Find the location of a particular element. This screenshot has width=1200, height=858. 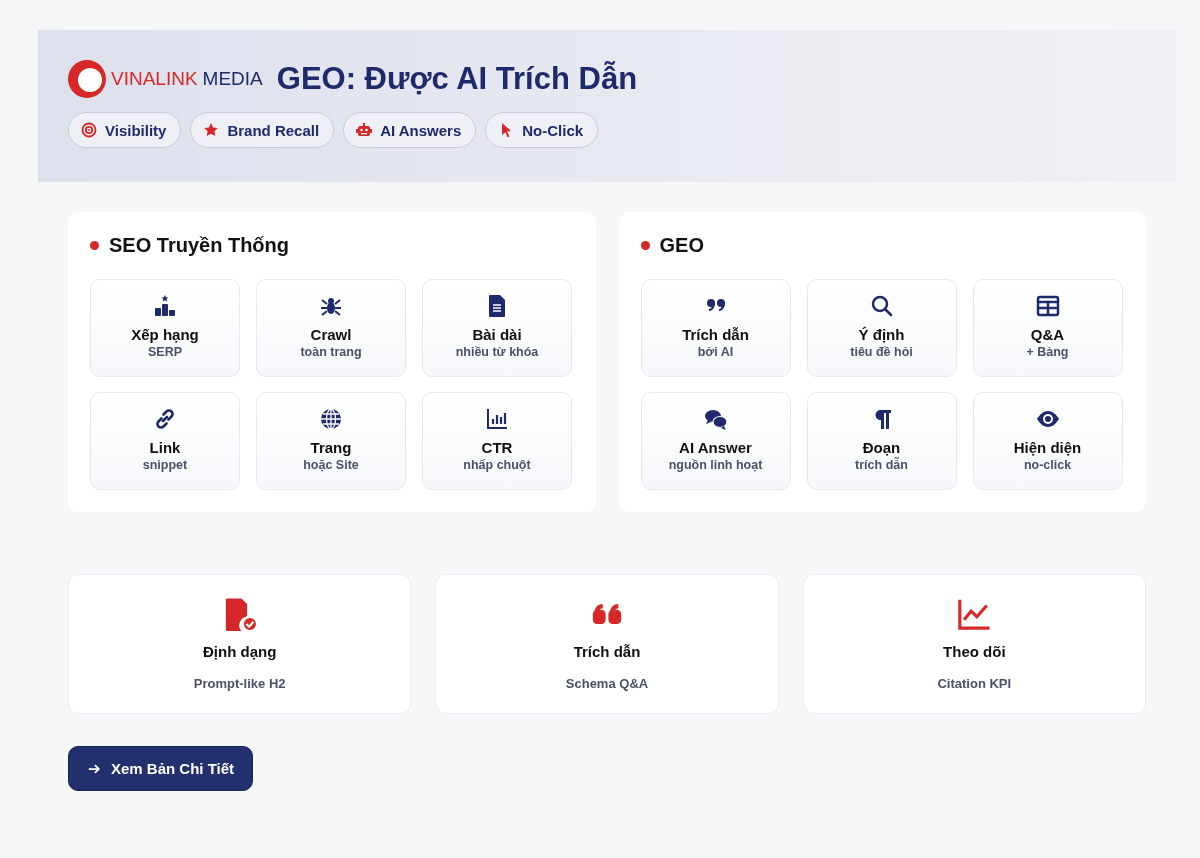

target-icon is located at coordinates (89, 130).